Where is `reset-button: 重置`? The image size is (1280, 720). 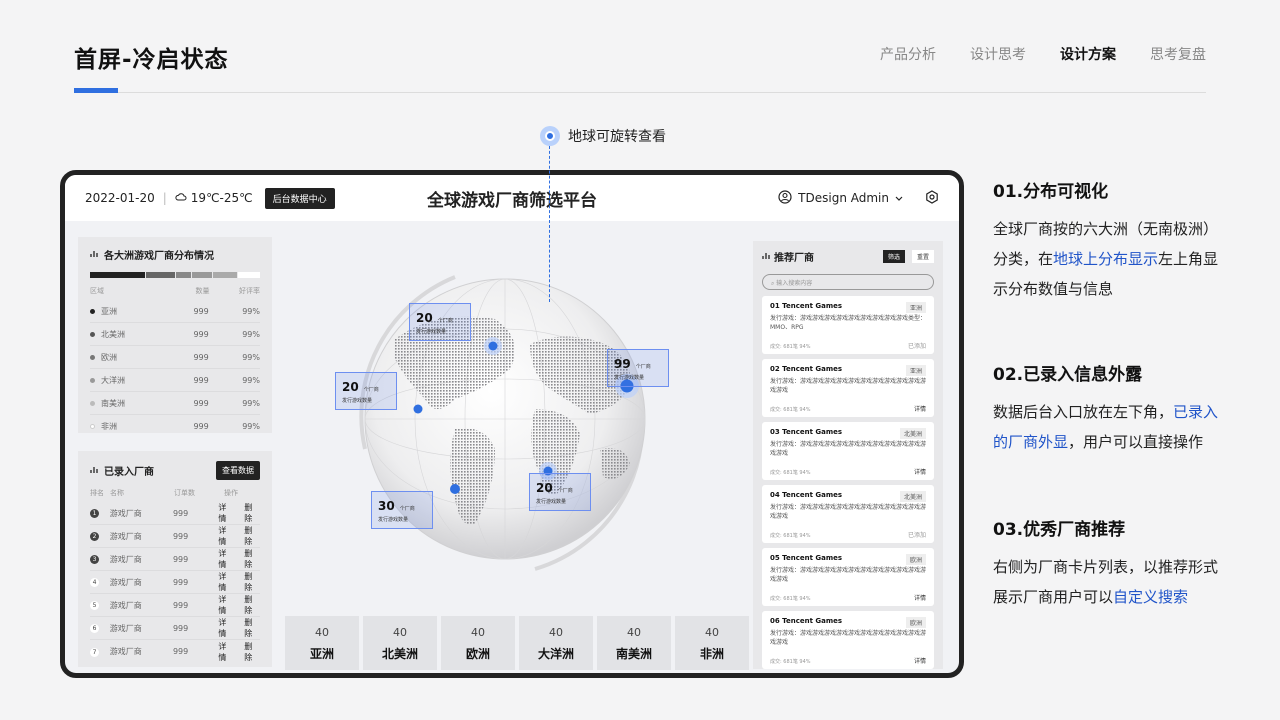 reset-button: 重置 is located at coordinates (922, 256).